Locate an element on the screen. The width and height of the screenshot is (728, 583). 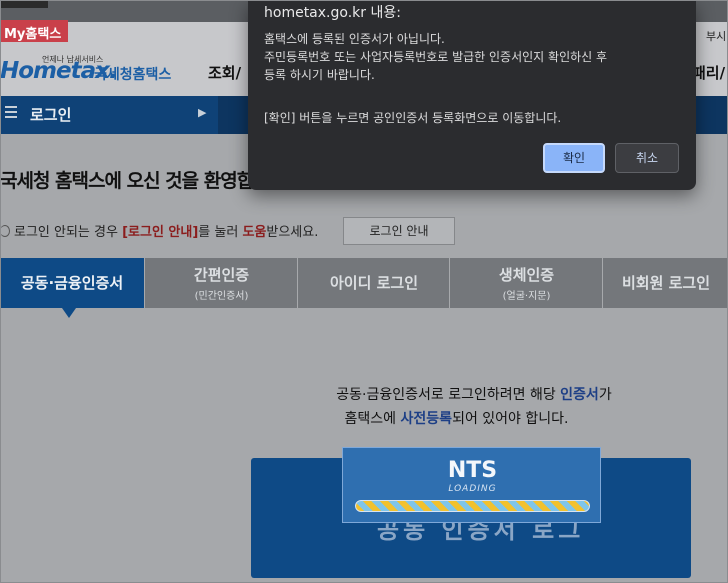
info-line-2: 홈택스에 사전등록되어 있어야 합니다. is located at coordinates (364, 418).